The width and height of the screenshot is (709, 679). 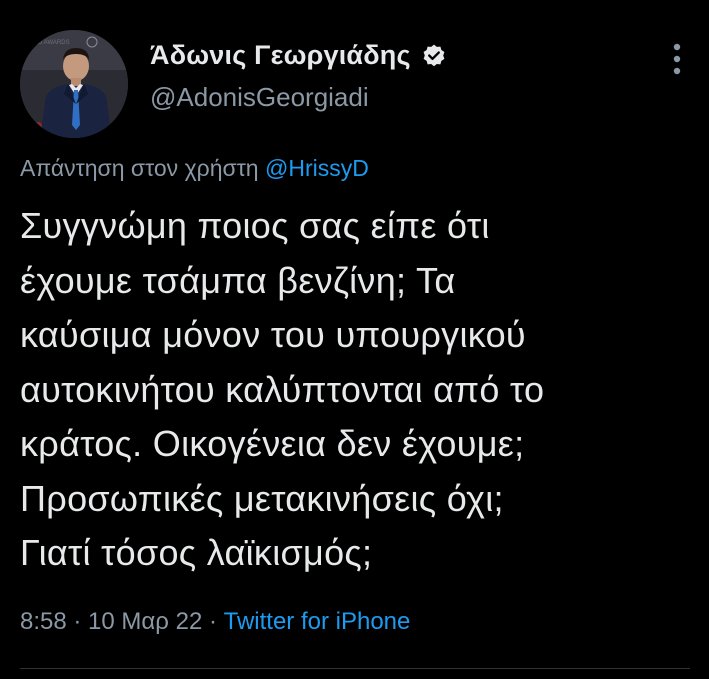 What do you see at coordinates (139, 168) in the screenshot?
I see `reply-prefix: Απάντηση στον χρήστη` at bounding box center [139, 168].